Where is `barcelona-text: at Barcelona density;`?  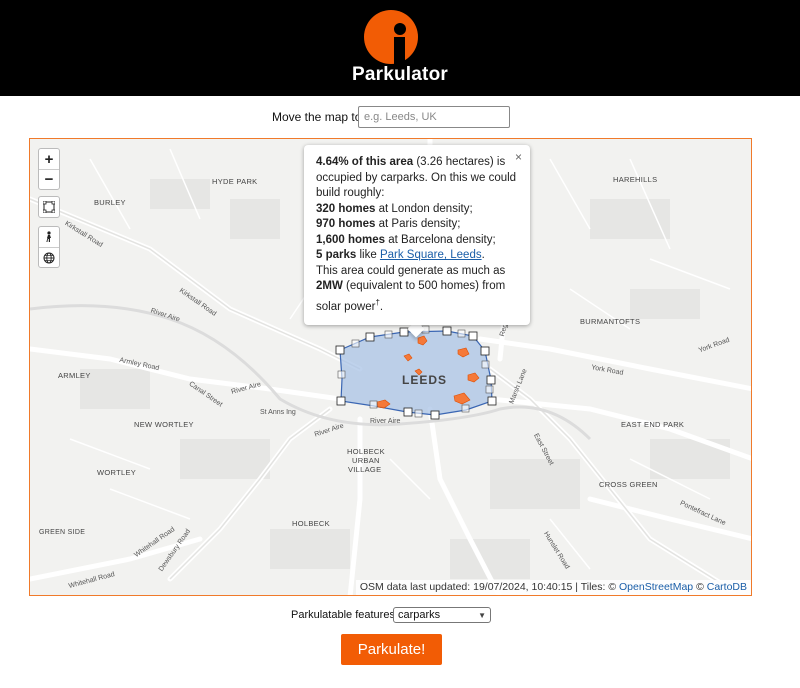
barcelona-text: at Barcelona density; is located at coordinates (440, 239).